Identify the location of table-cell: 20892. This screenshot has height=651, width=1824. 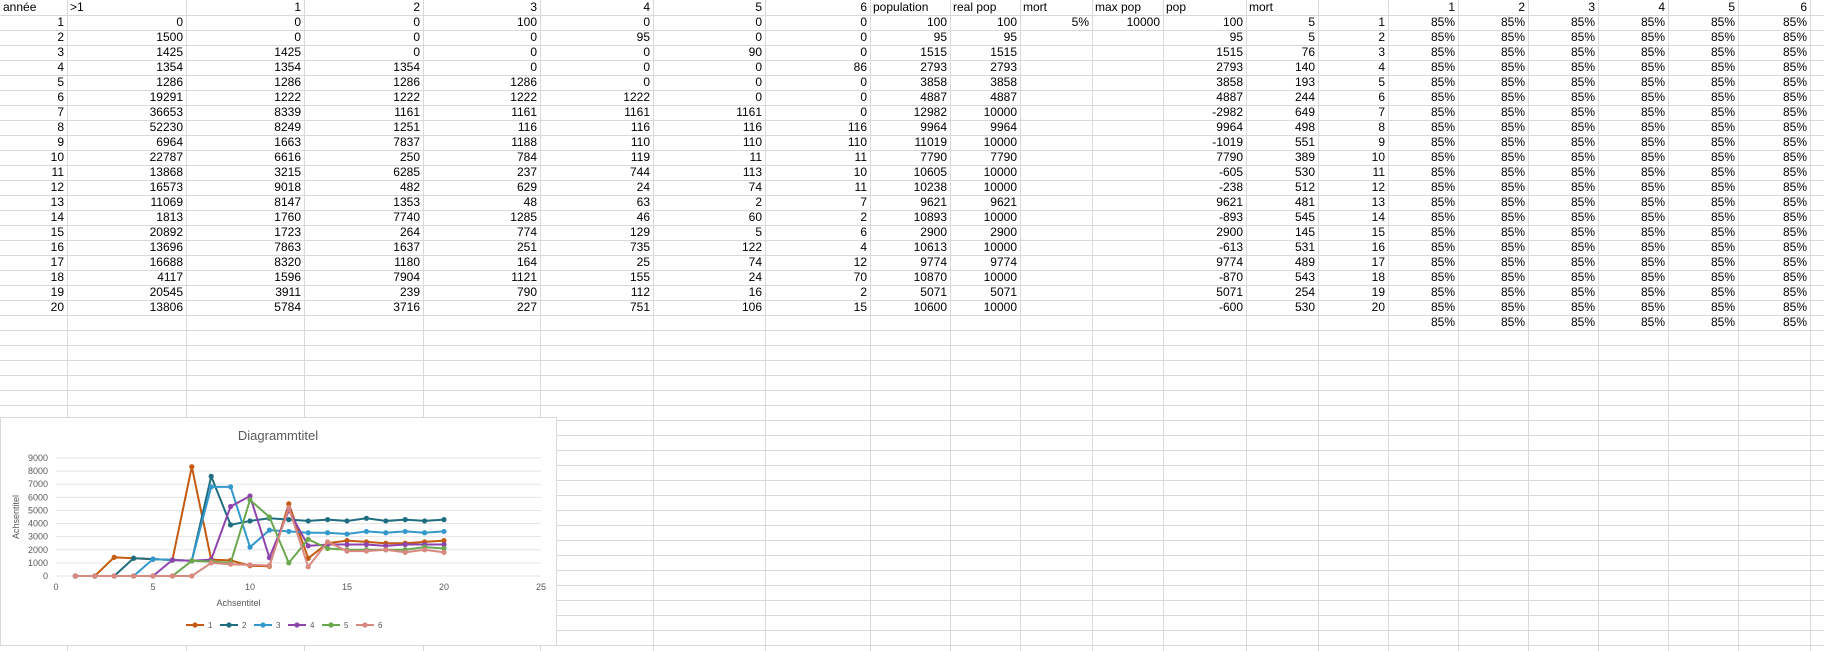
(126, 232).